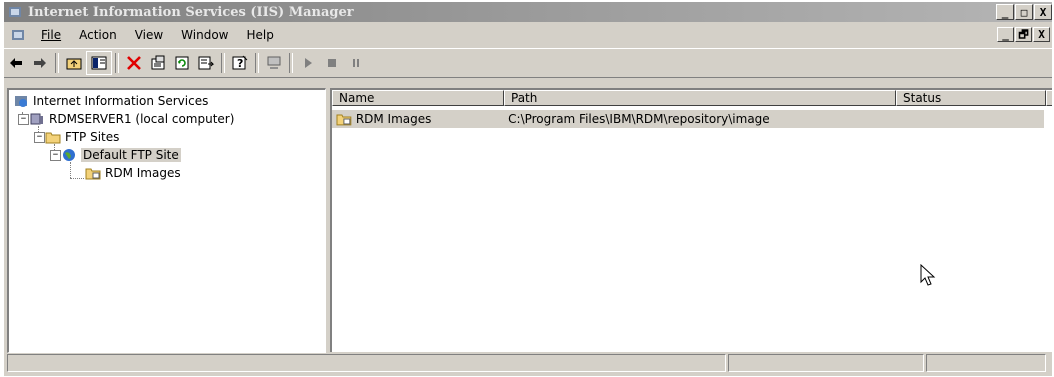 The image size is (1054, 377). Describe the element at coordinates (99, 63) in the screenshot. I see `show-tree-icon` at that location.